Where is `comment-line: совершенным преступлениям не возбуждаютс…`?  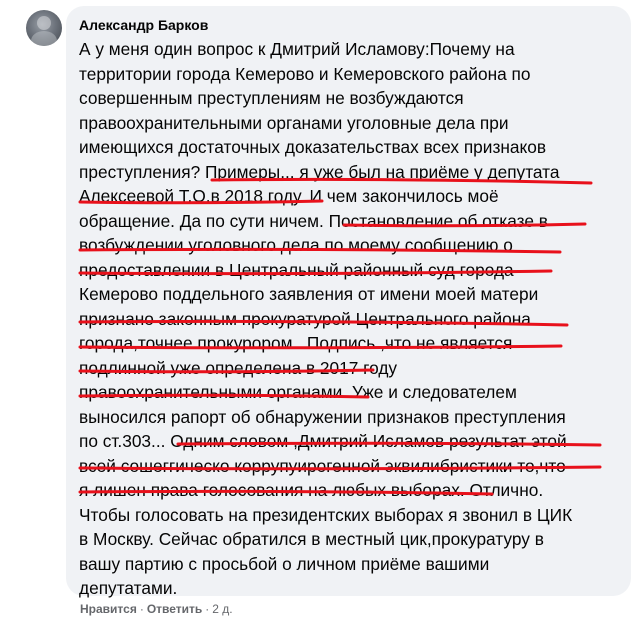 comment-line: совершенным преступлениям не возбуждаютс… is located at coordinates (271, 98).